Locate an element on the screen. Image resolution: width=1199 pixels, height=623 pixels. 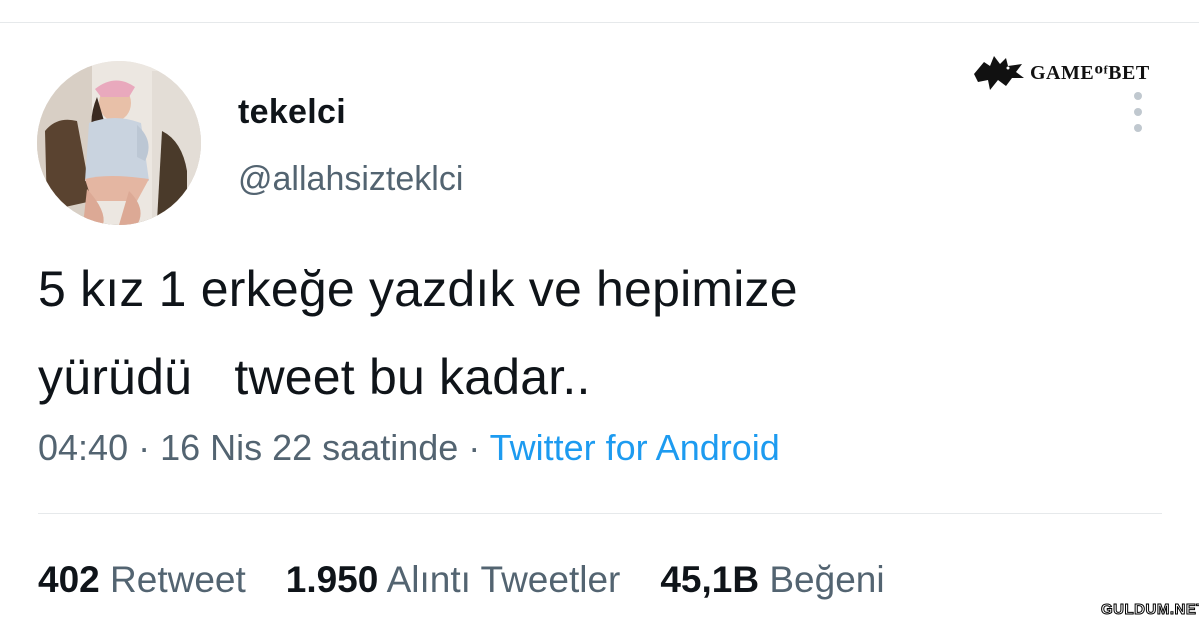
display-name: tekelci is located at coordinates (292, 112).